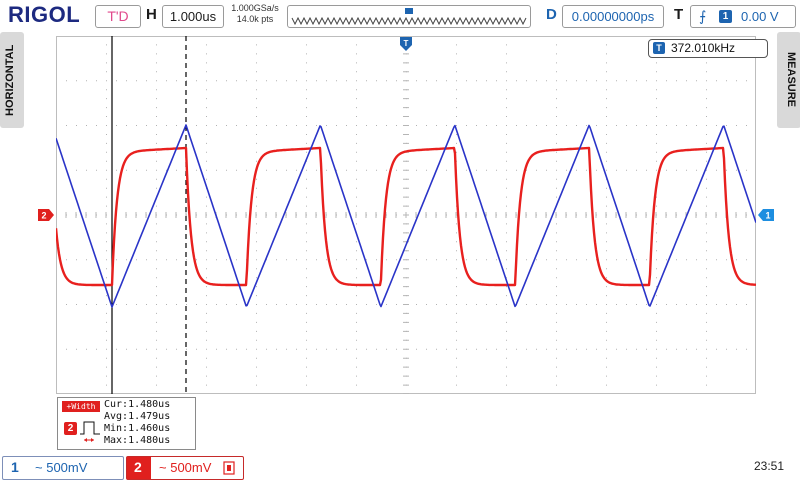 The width and height of the screenshot is (800, 480). I want to click on delay-label: D, so click(551, 14).